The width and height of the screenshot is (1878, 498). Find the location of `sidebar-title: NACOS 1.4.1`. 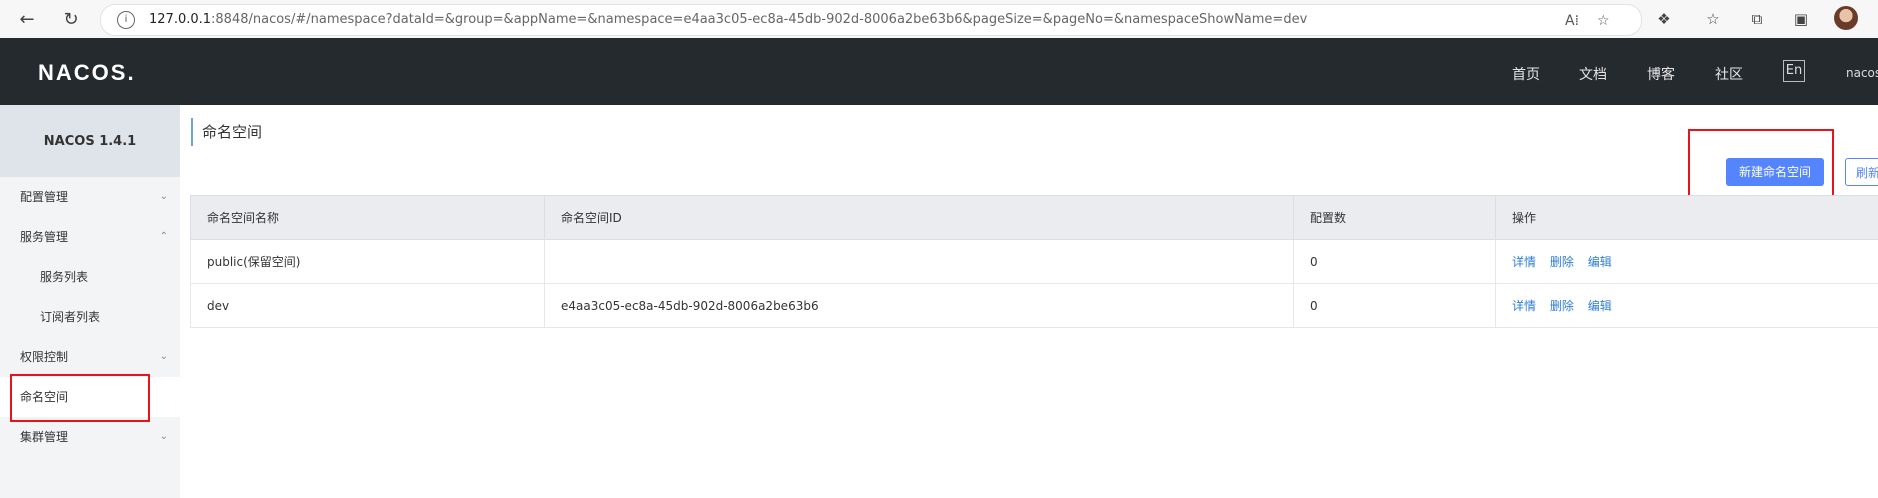

sidebar-title: NACOS 1.4.1 is located at coordinates (90, 141).